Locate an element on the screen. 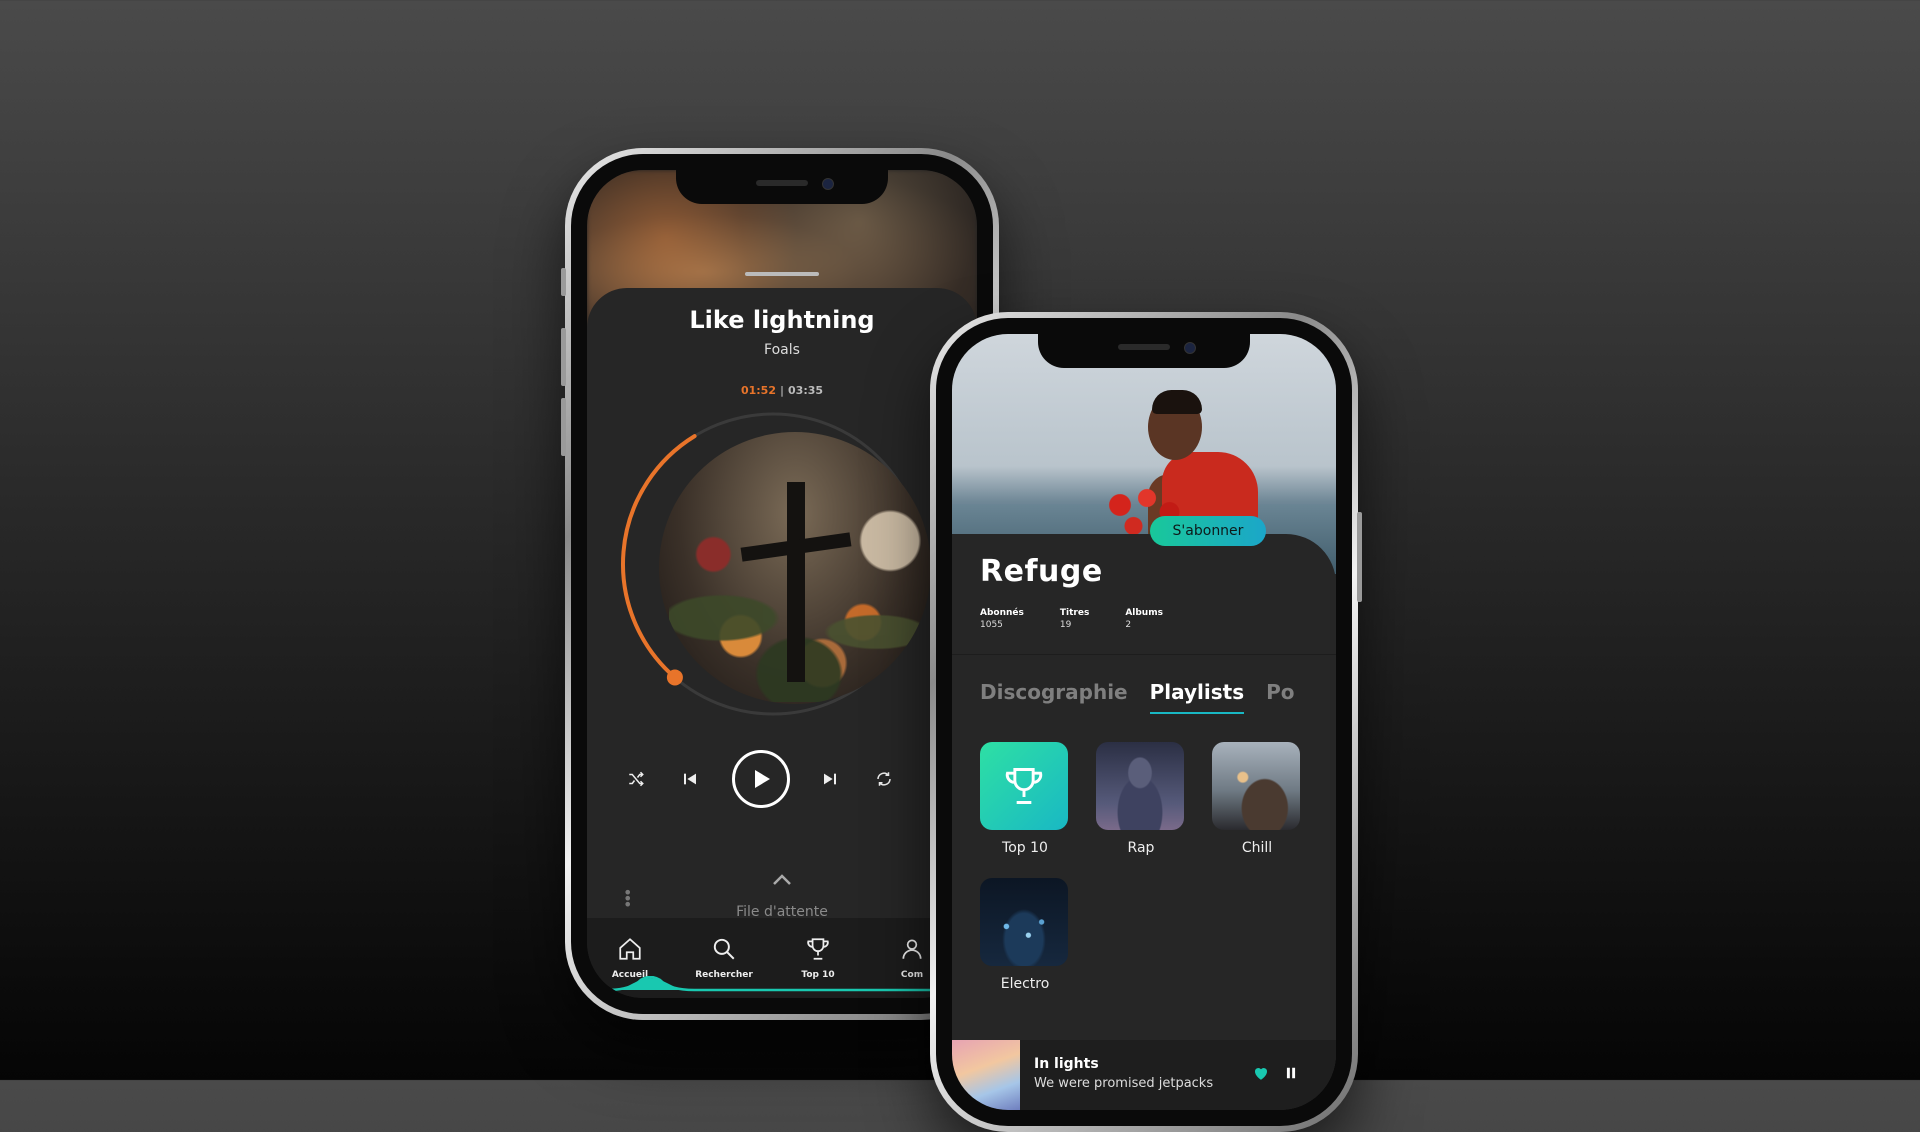 The height and width of the screenshot is (1132, 1920). stat-key: Albums is located at coordinates (1144, 613).